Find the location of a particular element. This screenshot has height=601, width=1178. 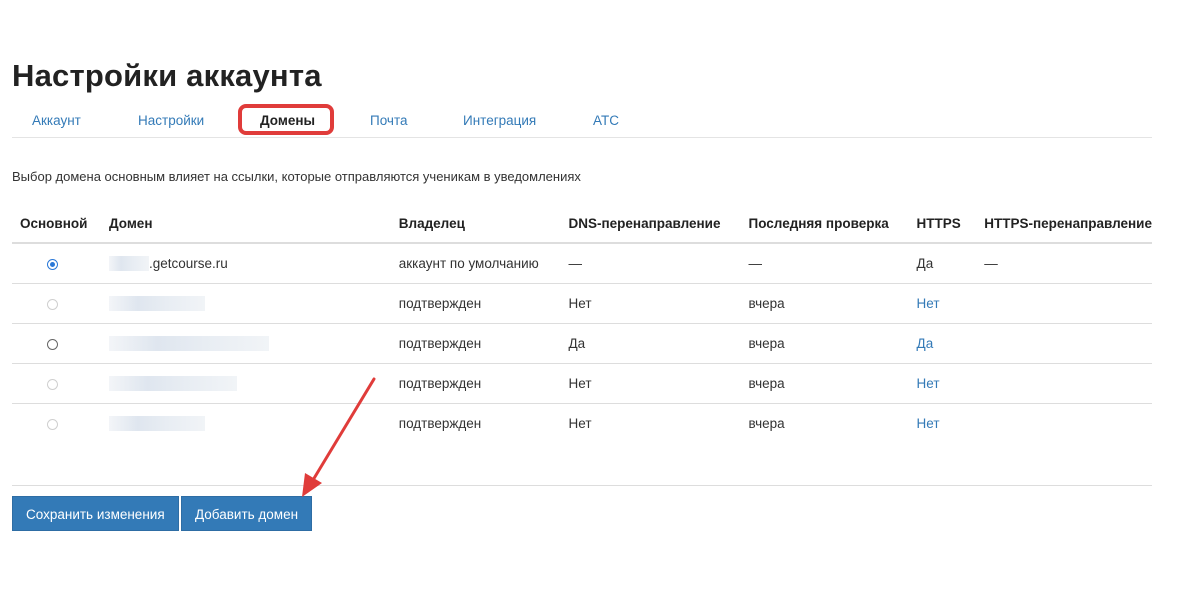

domain-name: .getcourse.ru is located at coordinates (188, 263).